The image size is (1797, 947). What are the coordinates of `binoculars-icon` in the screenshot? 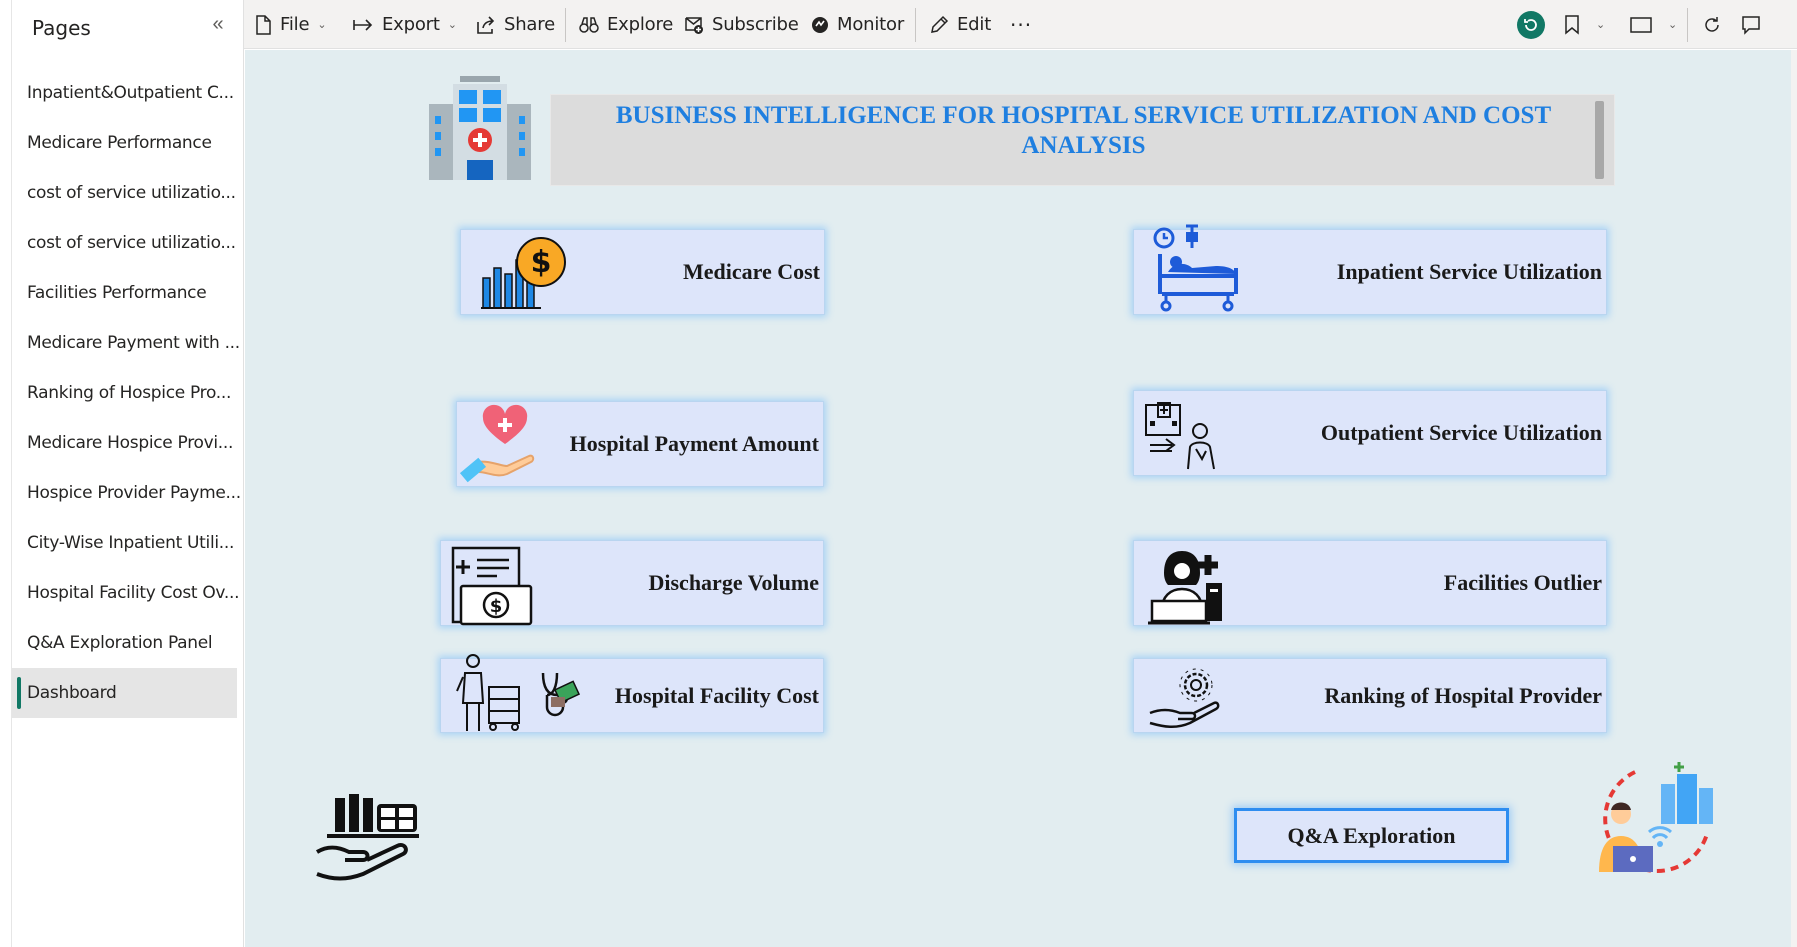 It's located at (589, 24).